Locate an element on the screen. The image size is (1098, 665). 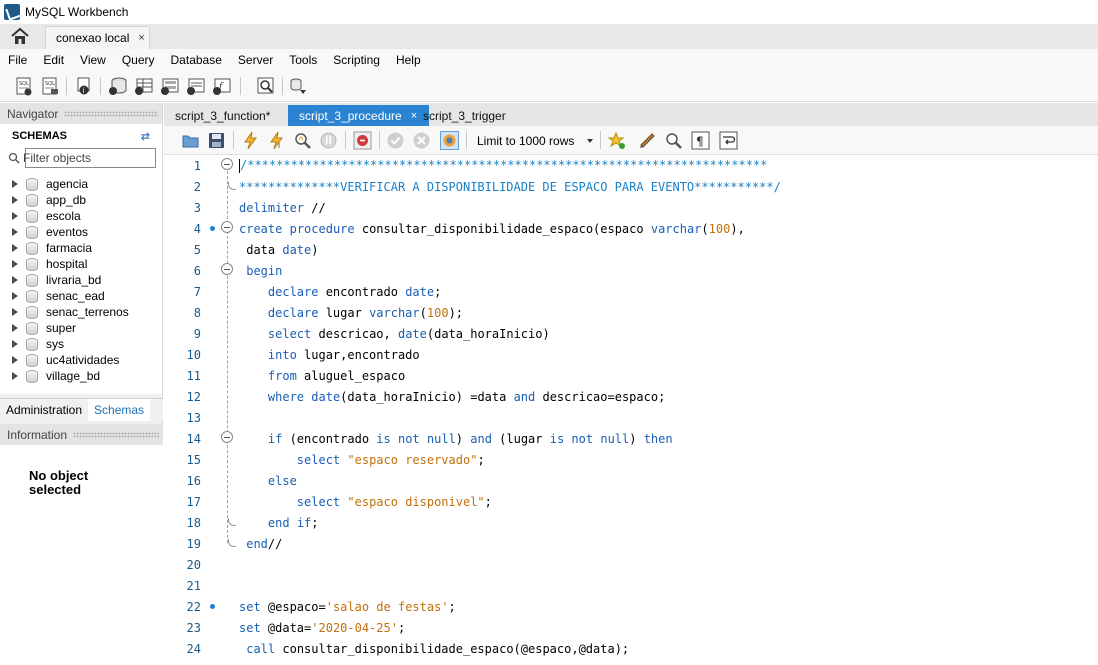
schema-item: agencia is located at coordinates (81, 184).